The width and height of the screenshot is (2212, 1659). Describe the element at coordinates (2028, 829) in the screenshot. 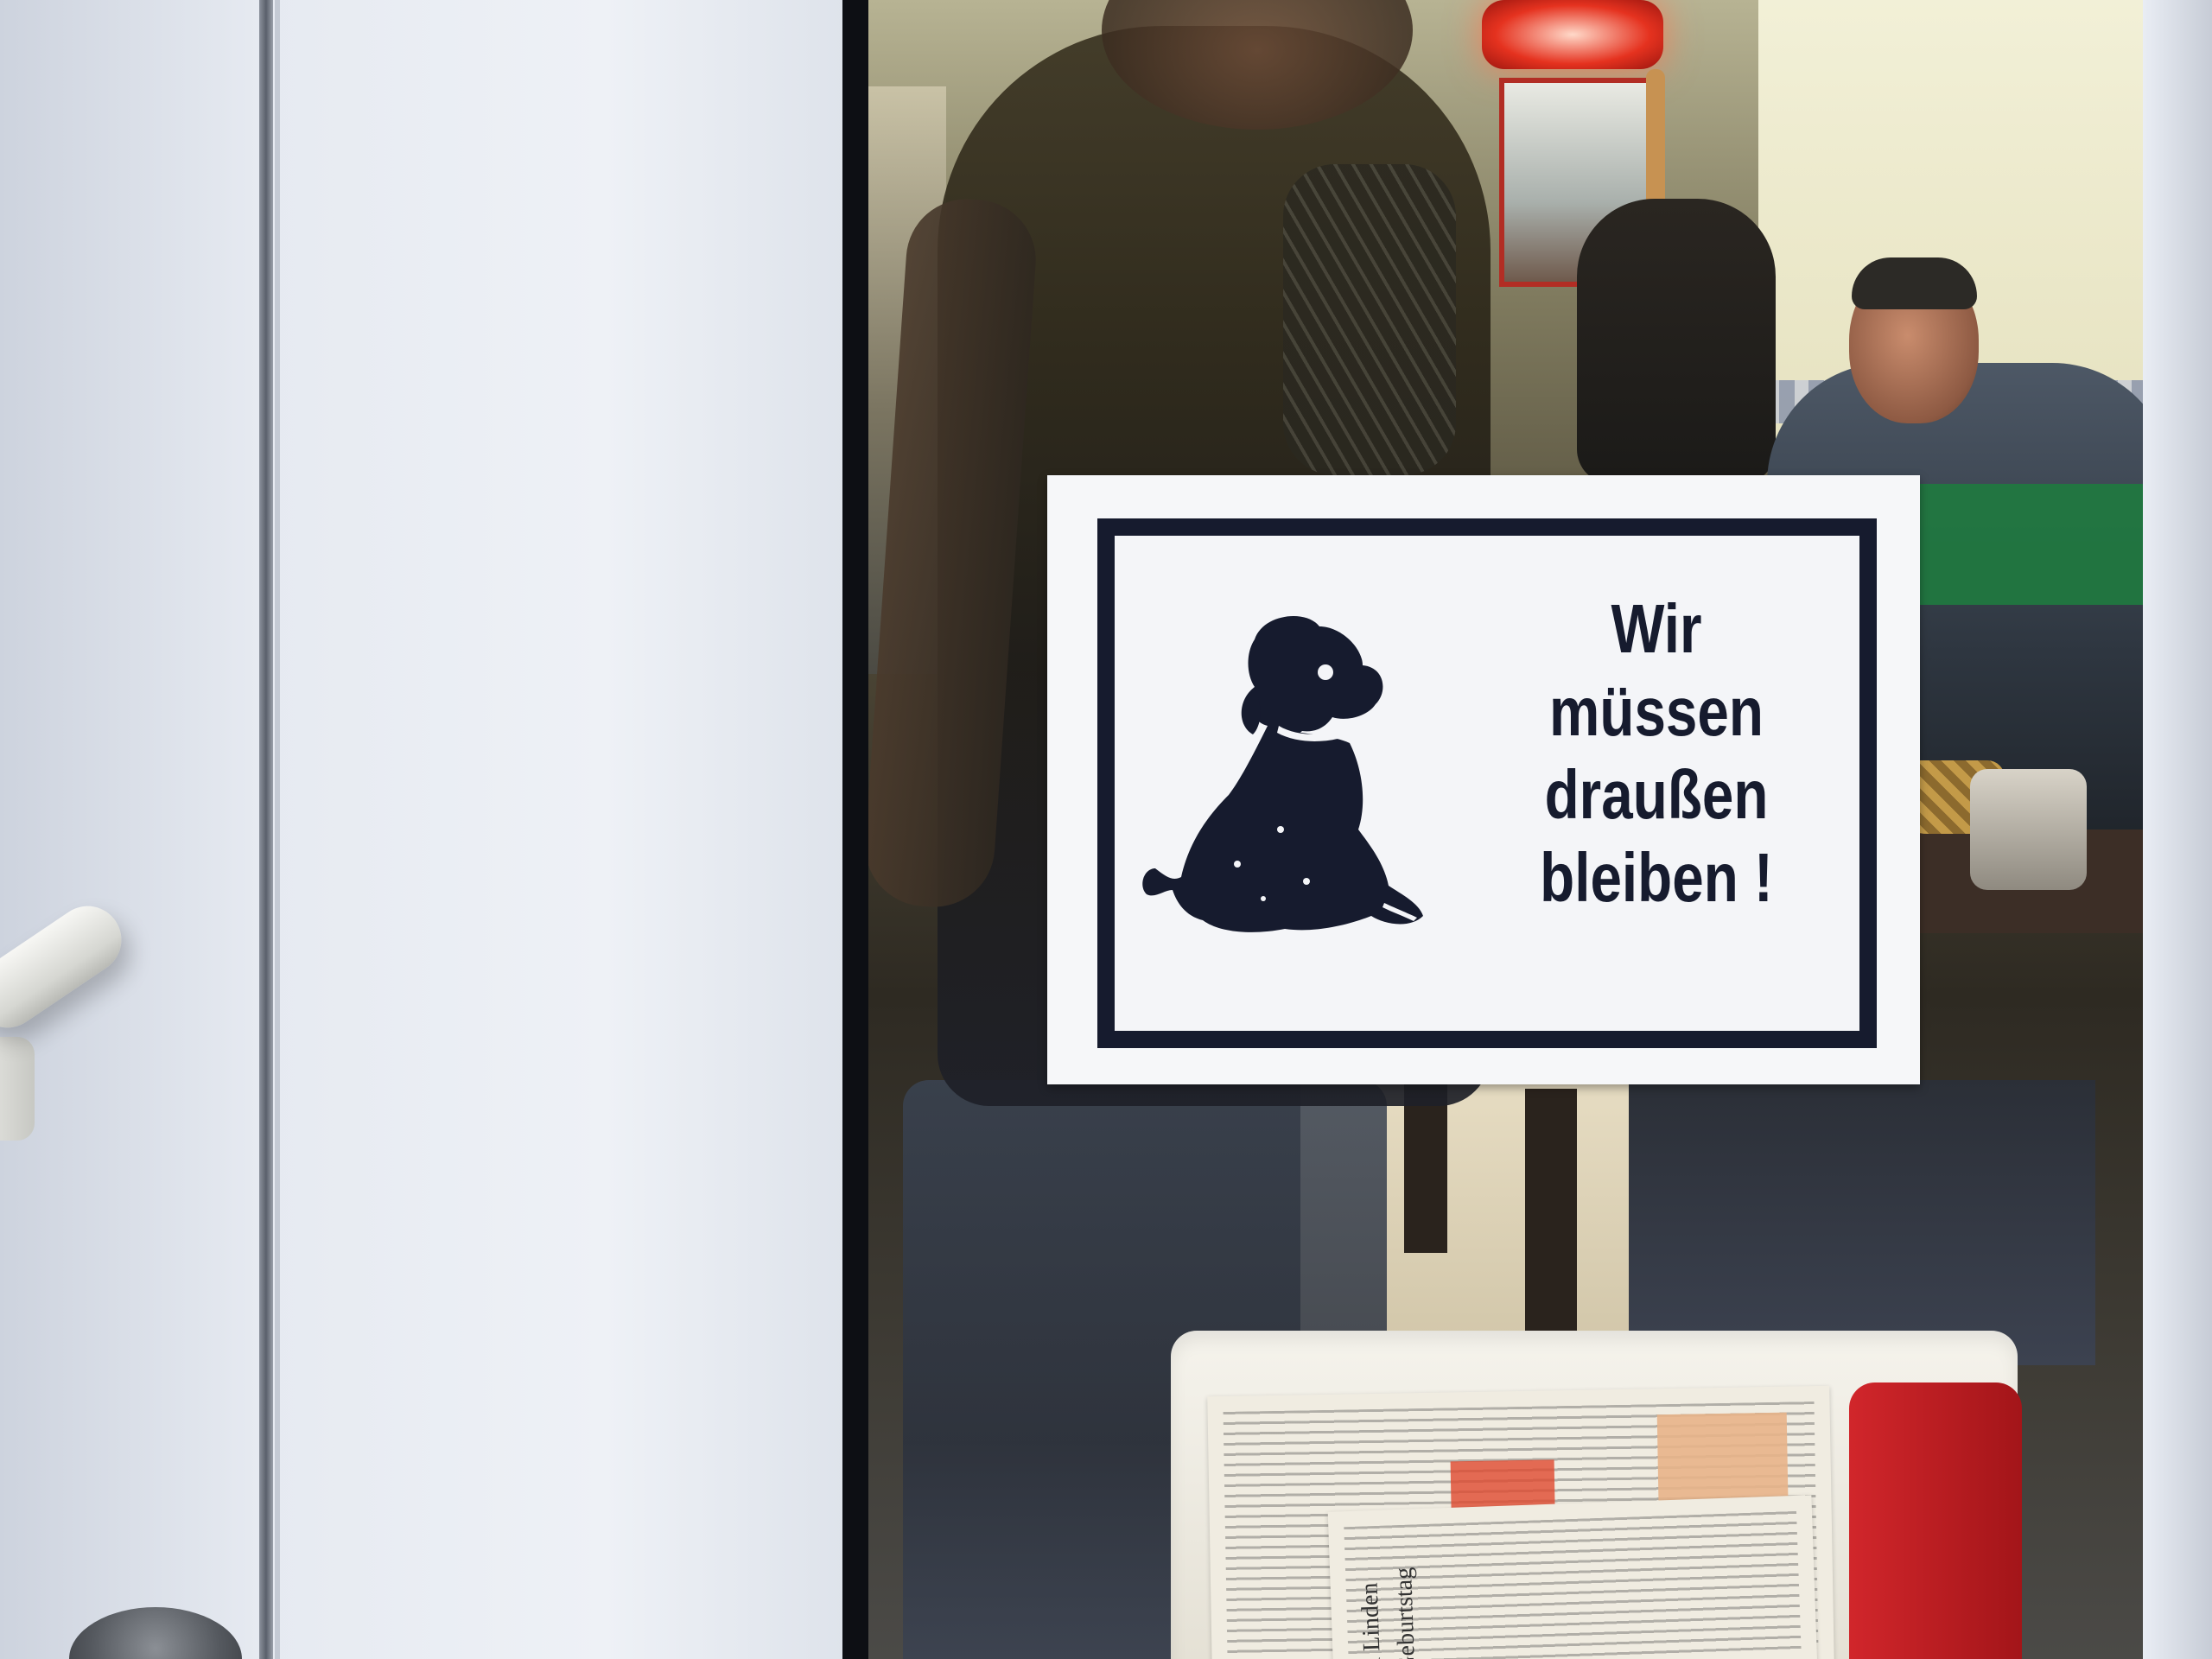

I see `cruet-set` at that location.